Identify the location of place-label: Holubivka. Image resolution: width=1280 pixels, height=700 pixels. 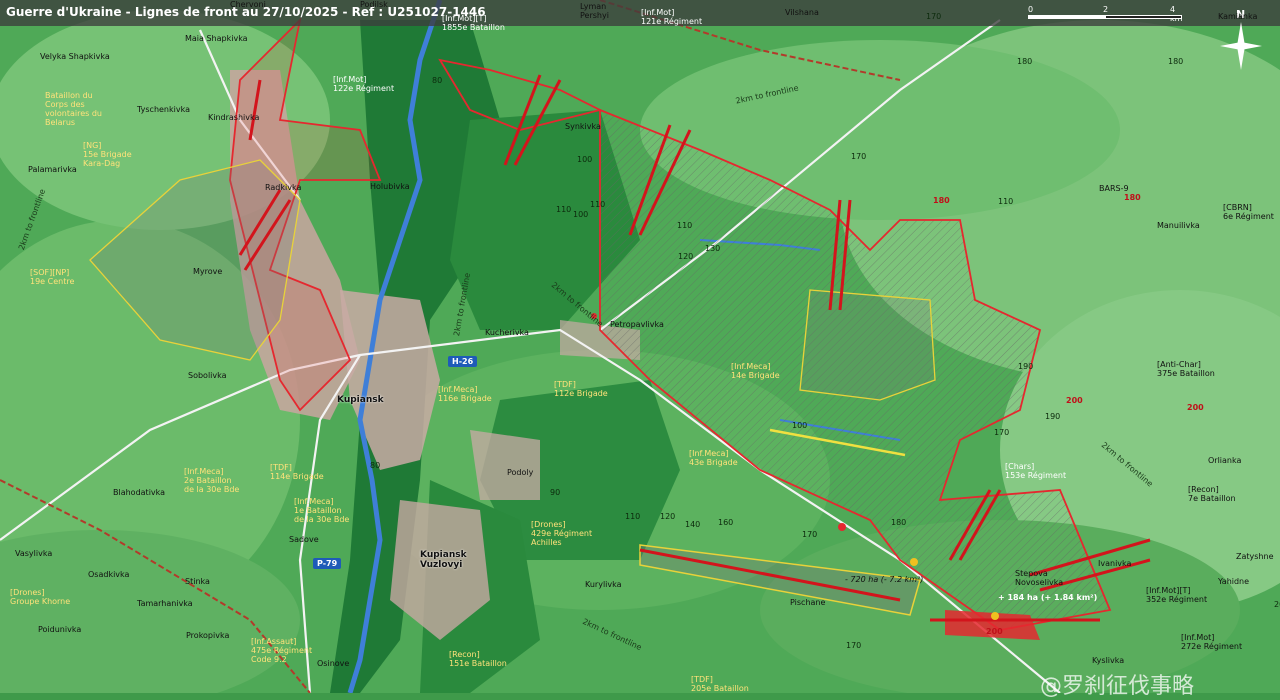
(390, 186).